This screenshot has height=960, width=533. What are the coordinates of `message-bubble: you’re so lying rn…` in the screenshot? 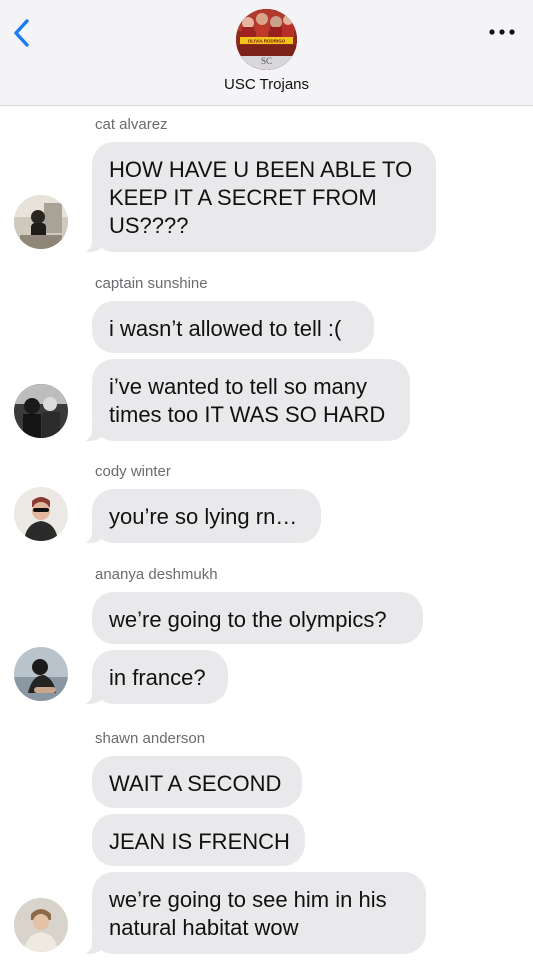 It's located at (201, 516).